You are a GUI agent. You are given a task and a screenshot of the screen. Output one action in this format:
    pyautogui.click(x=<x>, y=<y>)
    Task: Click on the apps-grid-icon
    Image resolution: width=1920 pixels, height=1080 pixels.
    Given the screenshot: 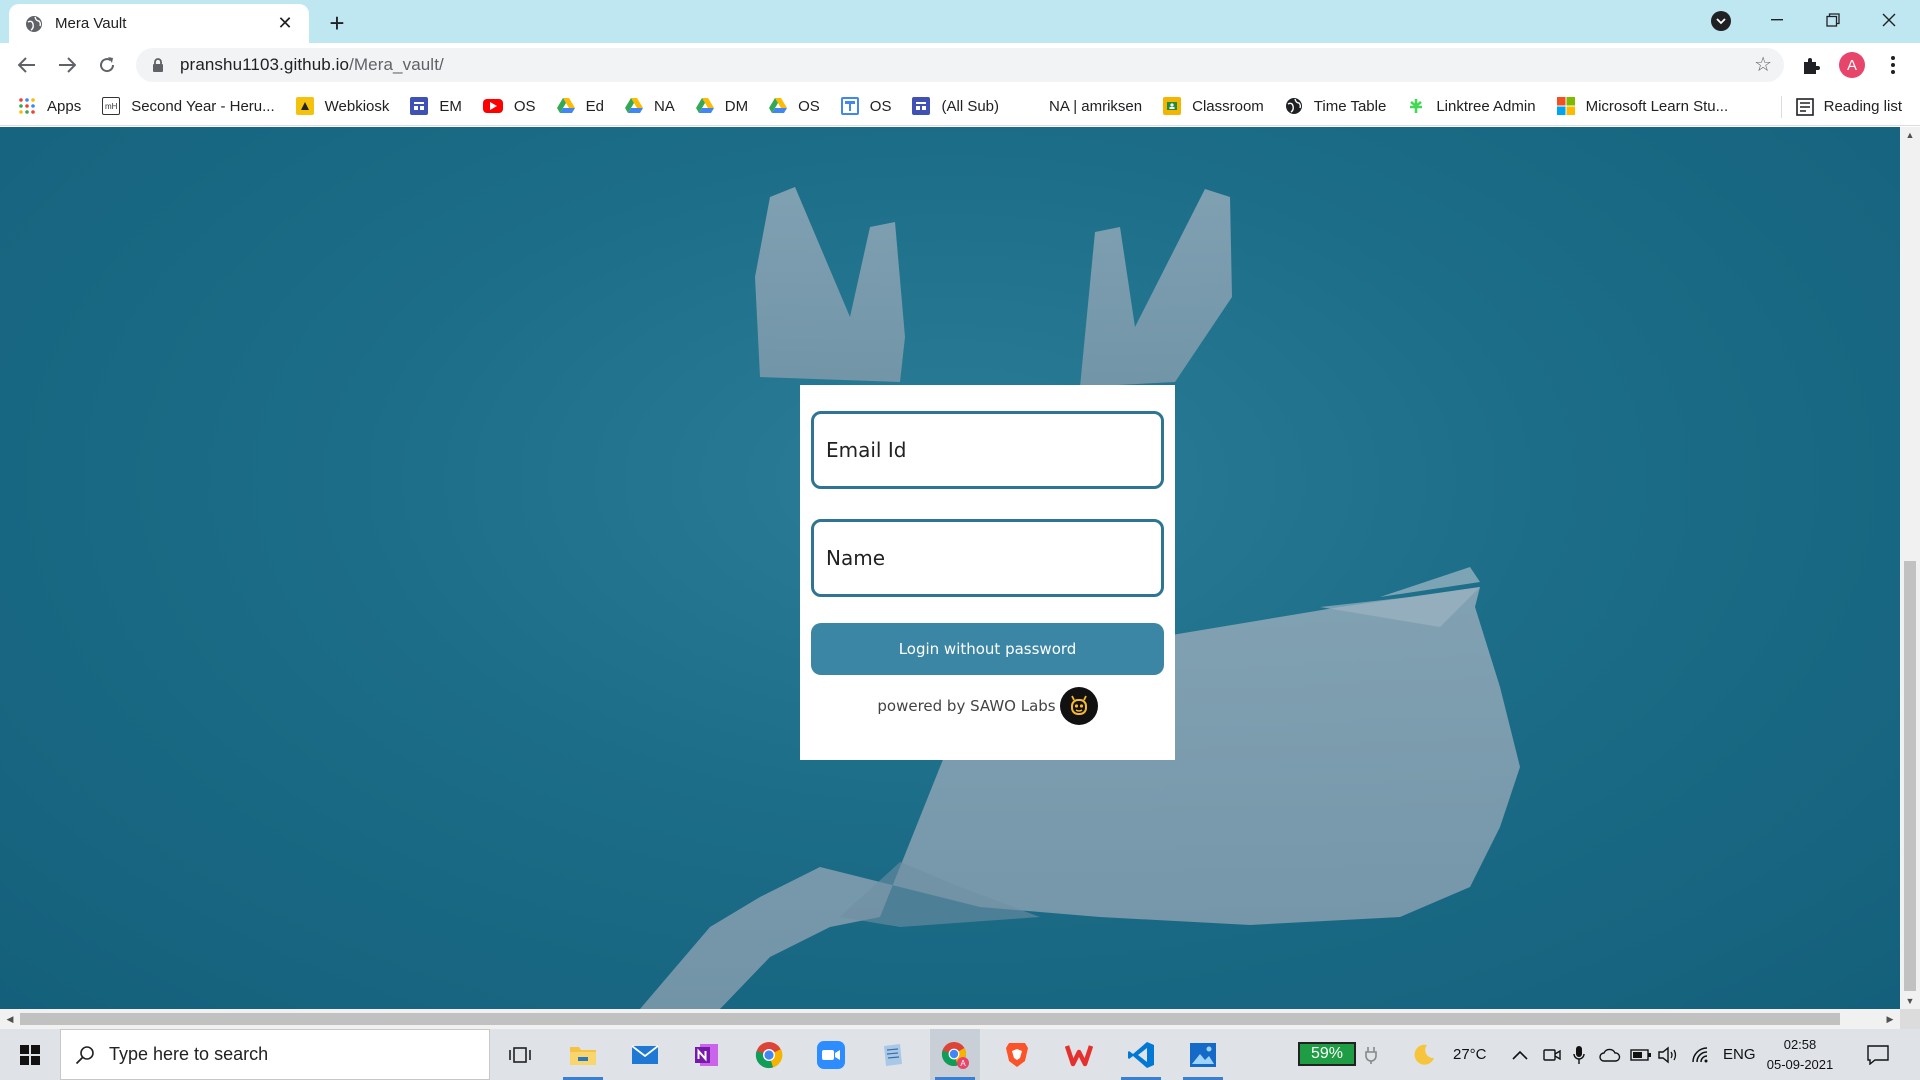 What is the action you would take?
    pyautogui.click(x=27, y=106)
    